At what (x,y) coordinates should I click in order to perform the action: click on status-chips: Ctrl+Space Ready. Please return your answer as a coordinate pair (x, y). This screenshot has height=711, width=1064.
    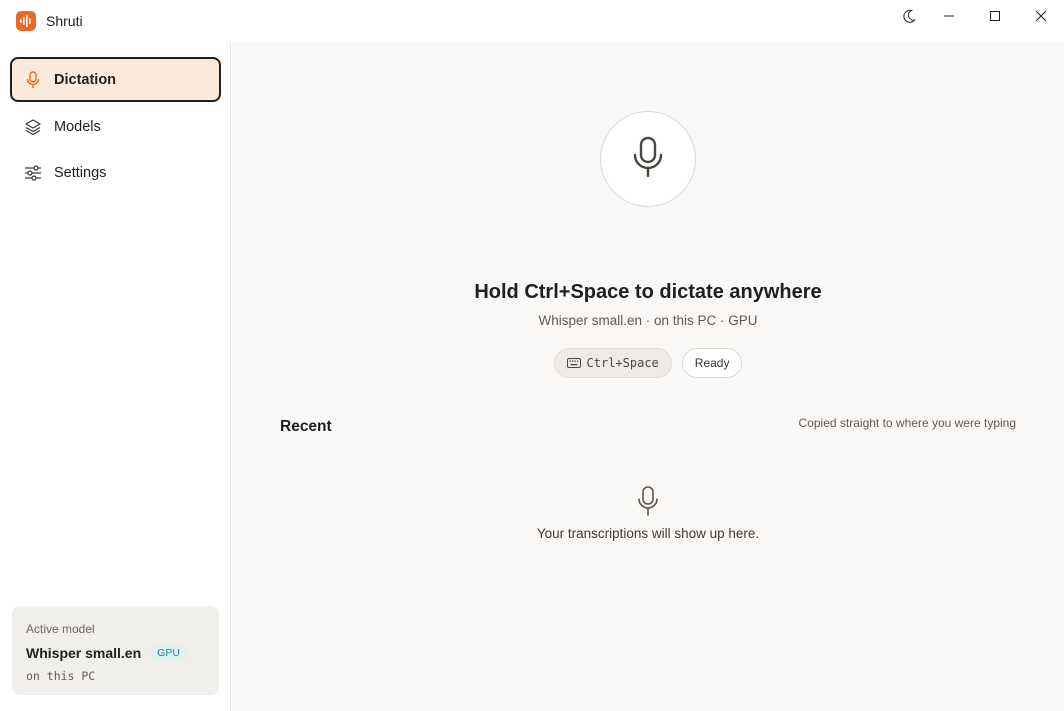
    Looking at the image, I should click on (648, 363).